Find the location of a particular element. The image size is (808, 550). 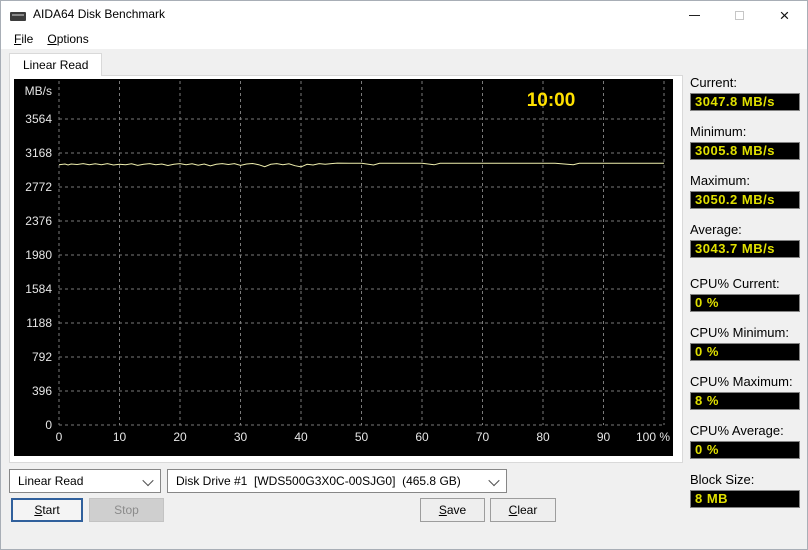

svg-text: 3168 is located at coordinates (38, 153).